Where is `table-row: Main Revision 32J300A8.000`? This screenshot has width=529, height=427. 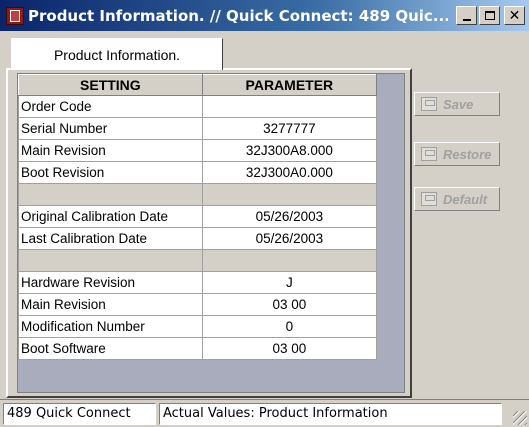
table-row: Main Revision 32J300A8.000 is located at coordinates (198, 150).